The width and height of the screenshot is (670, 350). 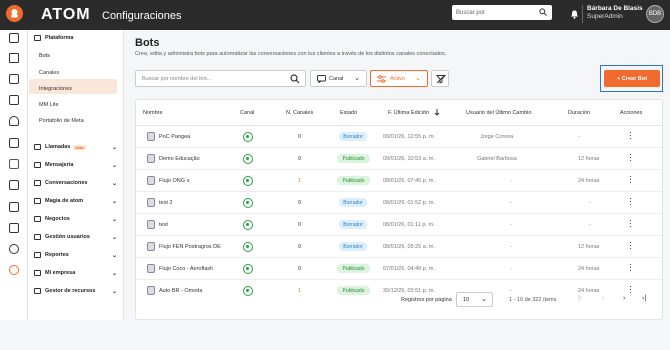 I want to click on estado-filter-select: Activo ⌄, so click(x=399, y=78).